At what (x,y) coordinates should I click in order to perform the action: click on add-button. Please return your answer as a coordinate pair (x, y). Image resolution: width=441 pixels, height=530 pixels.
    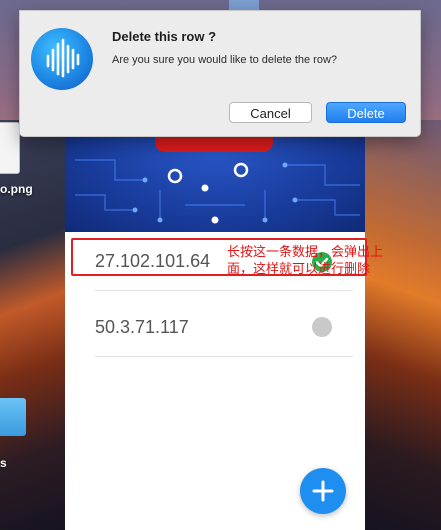
    Looking at the image, I should click on (323, 491).